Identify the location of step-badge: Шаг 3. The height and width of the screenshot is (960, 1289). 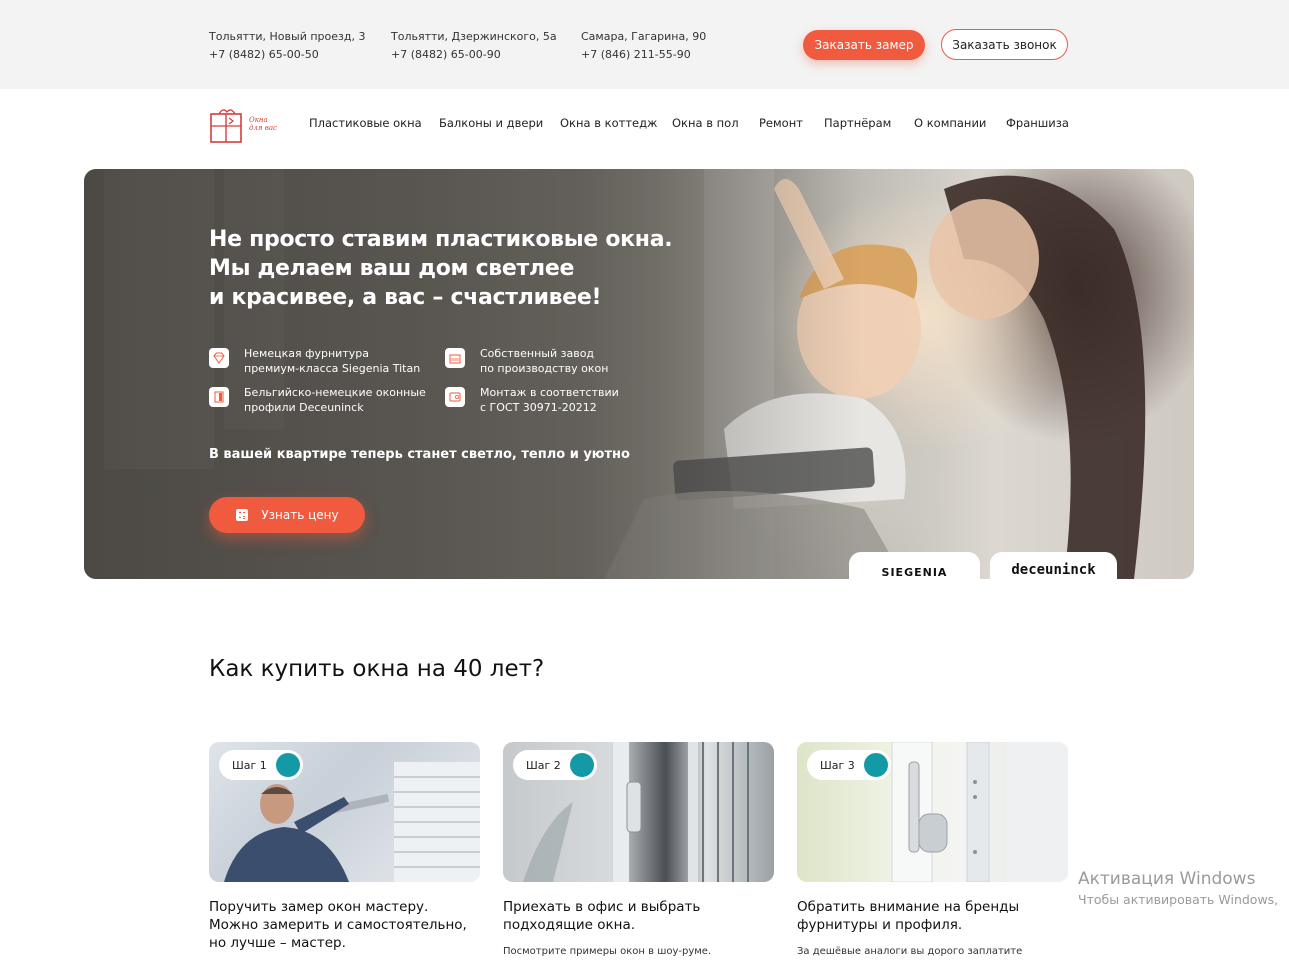
(849, 765).